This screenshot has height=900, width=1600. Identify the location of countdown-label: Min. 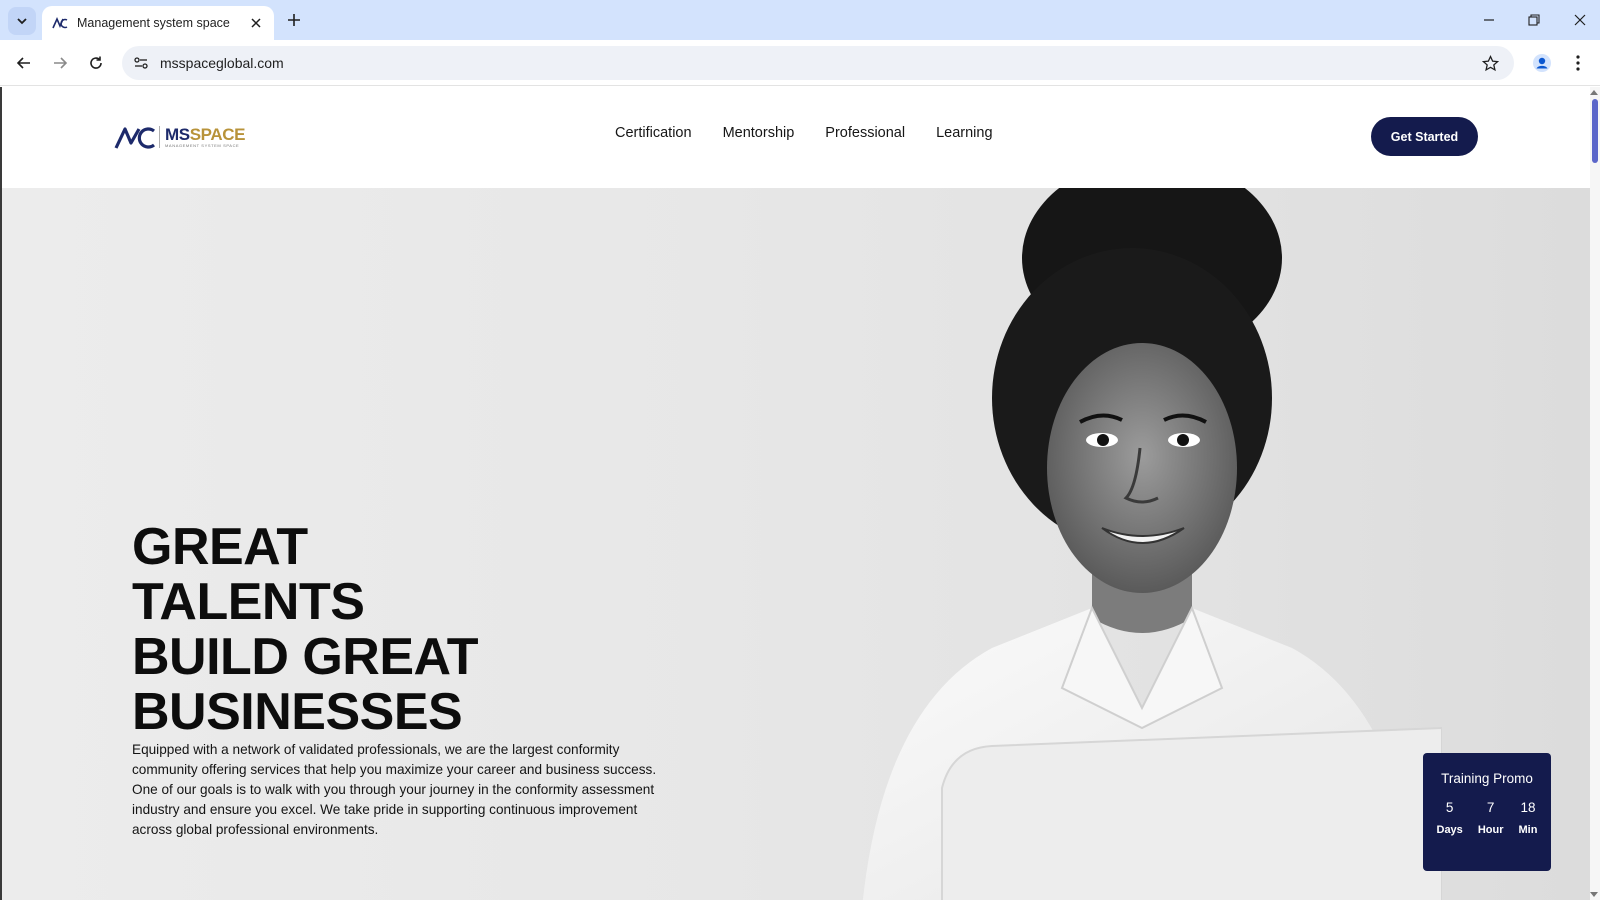
(1528, 830).